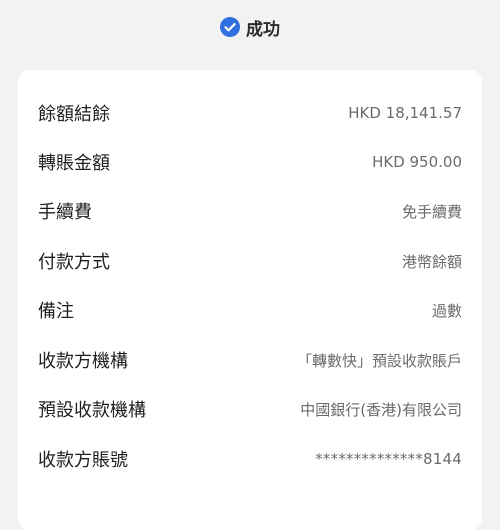 The width and height of the screenshot is (500, 530). Describe the element at coordinates (250, 162) in the screenshot. I see `detail-row-transfer-amount: 轉賬金額 HKD 950.00` at that location.